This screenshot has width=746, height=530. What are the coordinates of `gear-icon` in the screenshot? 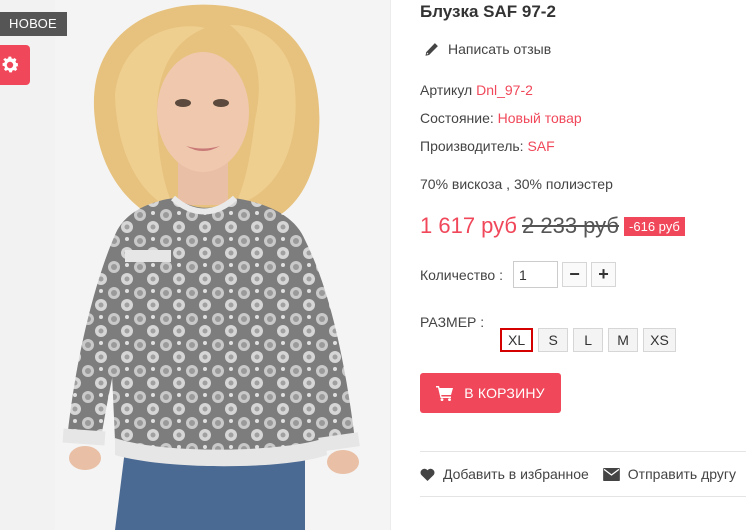 It's located at (10, 64).